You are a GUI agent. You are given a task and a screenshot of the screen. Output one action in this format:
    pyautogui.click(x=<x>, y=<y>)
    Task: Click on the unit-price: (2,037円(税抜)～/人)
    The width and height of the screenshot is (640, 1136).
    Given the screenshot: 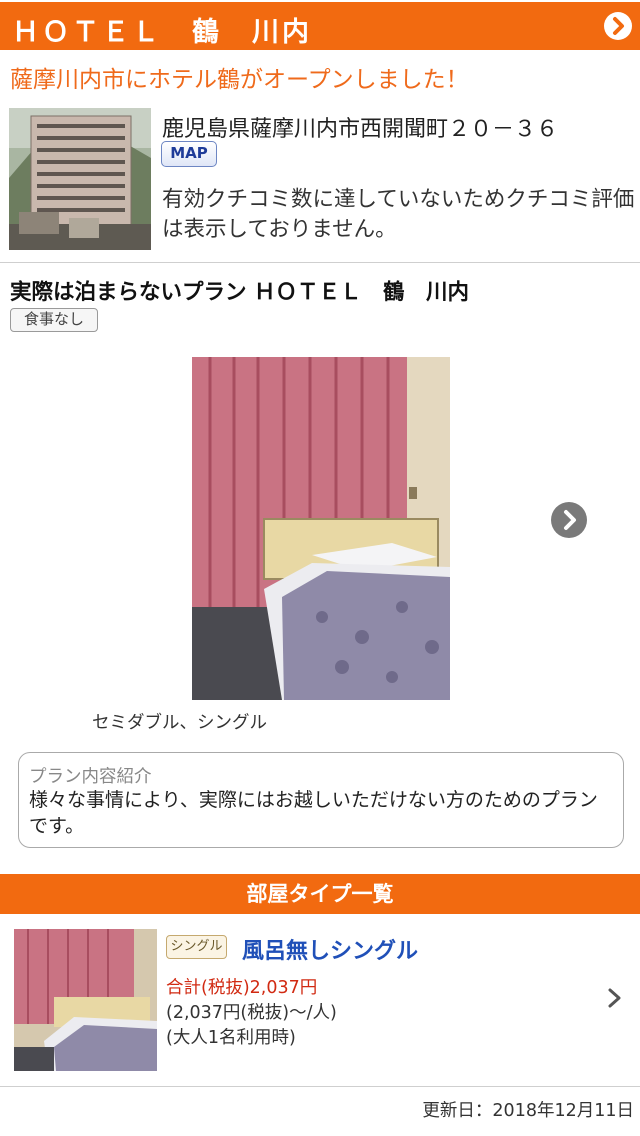 What is the action you would take?
    pyautogui.click(x=251, y=1013)
    